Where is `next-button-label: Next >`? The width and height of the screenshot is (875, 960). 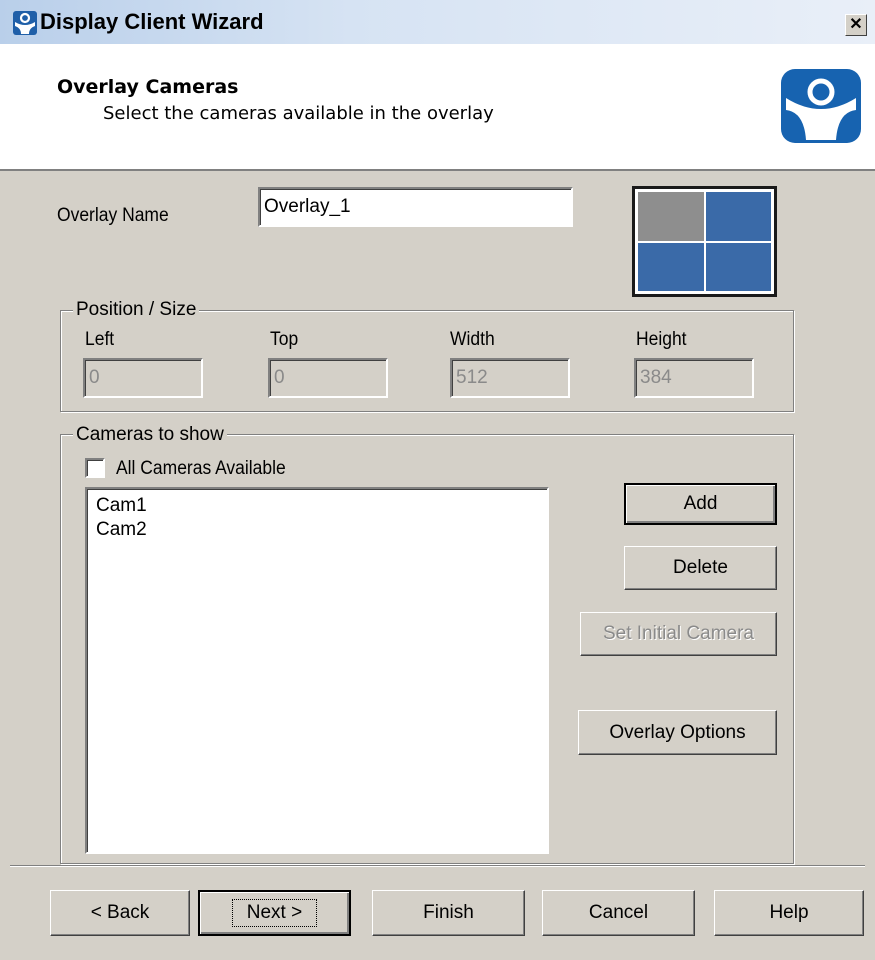 next-button-label: Next > is located at coordinates (274, 913).